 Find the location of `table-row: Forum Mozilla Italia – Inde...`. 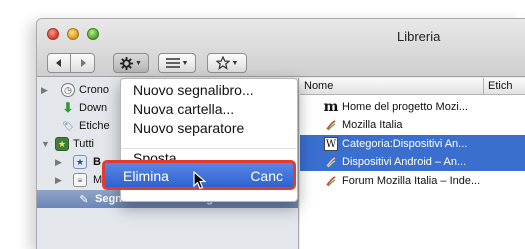

table-row: Forum Mozilla Italia – Inde... is located at coordinates (412, 181).